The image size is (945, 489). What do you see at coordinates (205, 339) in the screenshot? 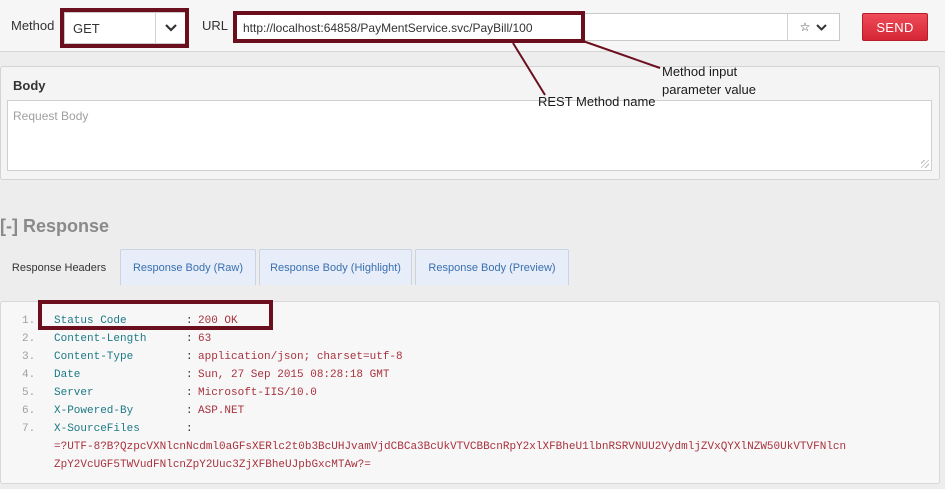
I see `header-value: 63` at bounding box center [205, 339].